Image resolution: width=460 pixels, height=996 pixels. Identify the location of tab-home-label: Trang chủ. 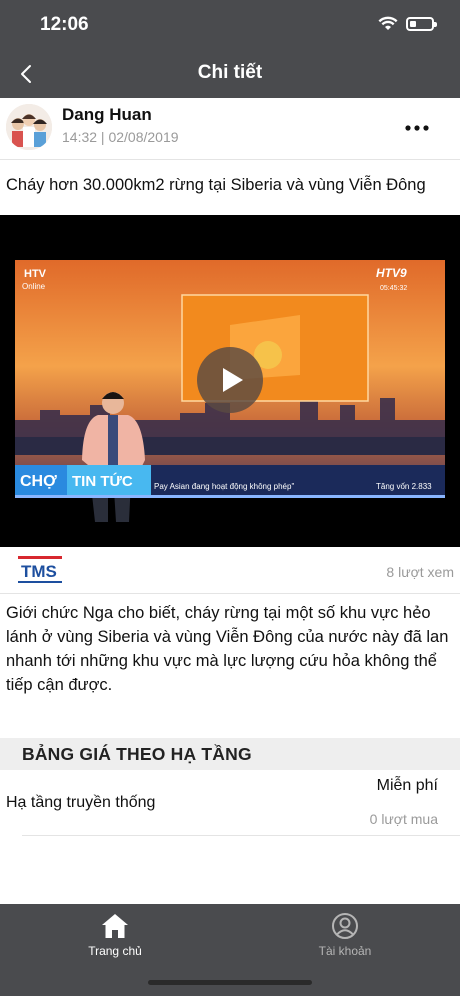
(115, 951).